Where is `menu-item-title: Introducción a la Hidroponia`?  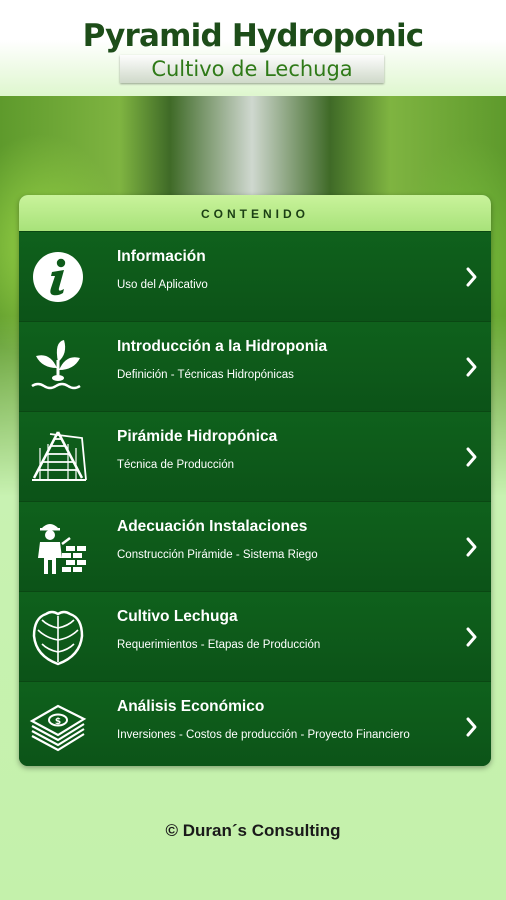 menu-item-title: Introducción a la Hidroponia is located at coordinates (222, 346).